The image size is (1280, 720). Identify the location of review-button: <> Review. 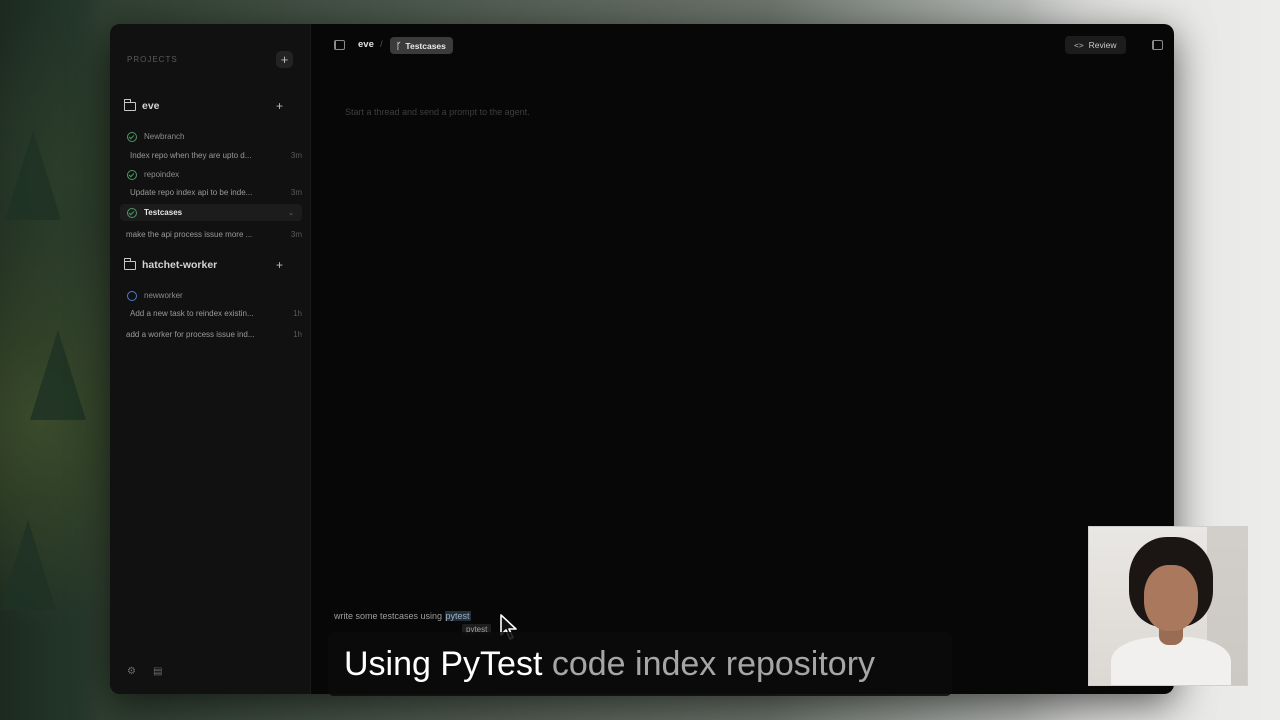
(1095, 45).